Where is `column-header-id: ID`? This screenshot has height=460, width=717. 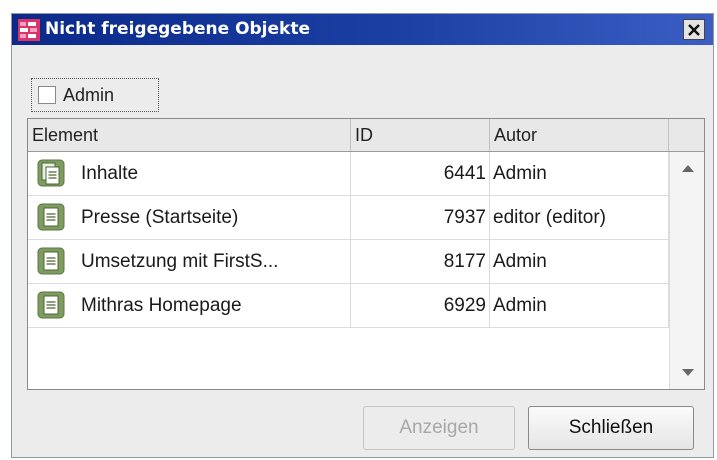
column-header-id: ID is located at coordinates (420, 135).